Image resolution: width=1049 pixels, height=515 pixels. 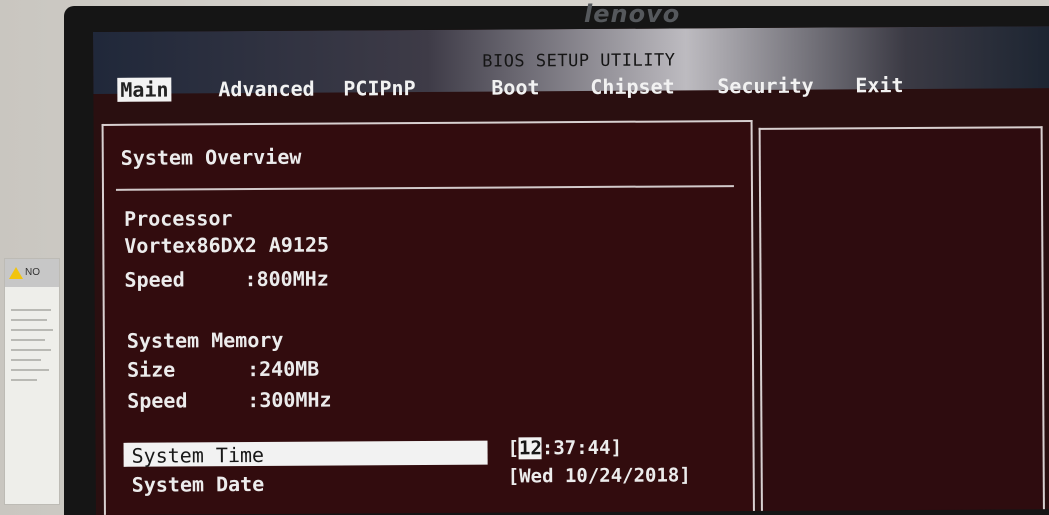 What do you see at coordinates (227, 245) in the screenshot?
I see `processor-name: Vortex86DX2 A9125` at bounding box center [227, 245].